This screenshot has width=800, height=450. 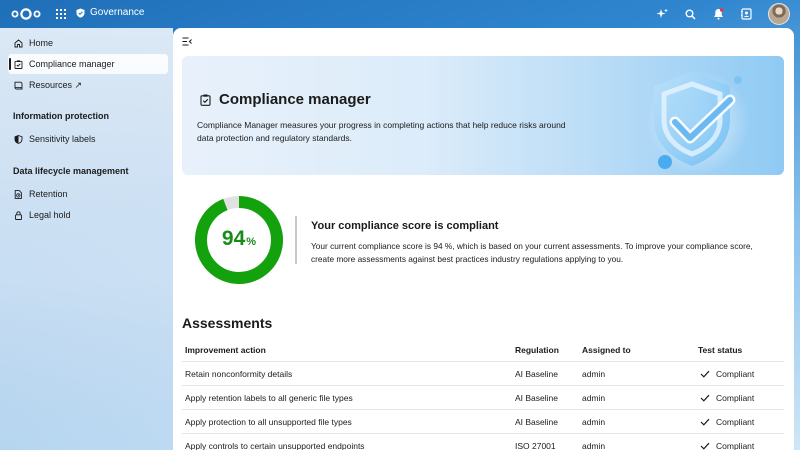 I want to click on shield-half-icon, so click(x=18, y=139).